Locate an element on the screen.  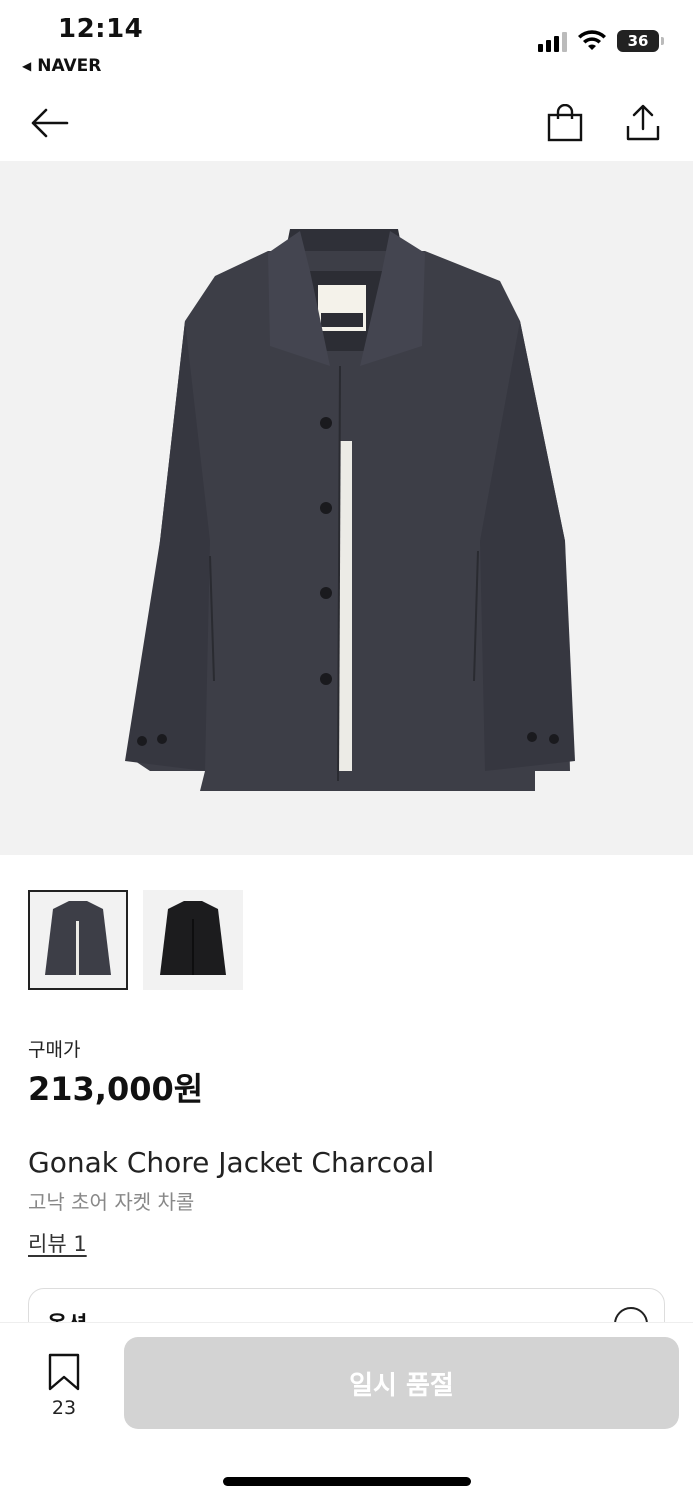
share-icon is located at coordinates (643, 122).